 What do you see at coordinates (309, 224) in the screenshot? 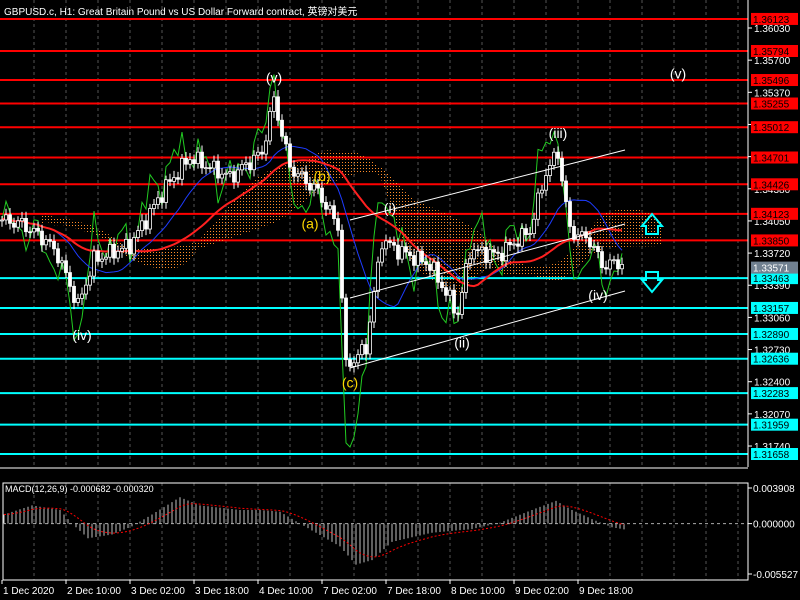
I see `wave-label: (a)` at bounding box center [309, 224].